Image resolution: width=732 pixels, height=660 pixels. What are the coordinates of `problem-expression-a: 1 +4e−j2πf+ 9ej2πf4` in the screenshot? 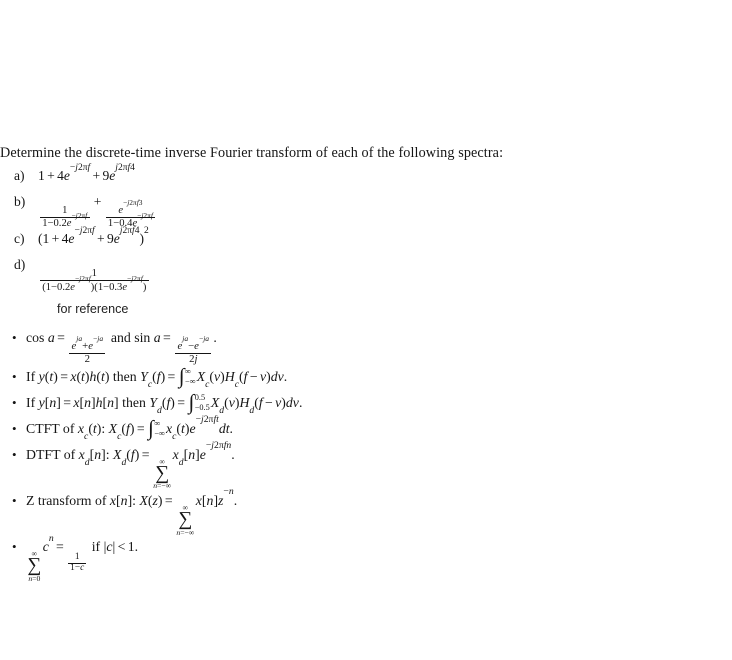 It's located at (86, 172).